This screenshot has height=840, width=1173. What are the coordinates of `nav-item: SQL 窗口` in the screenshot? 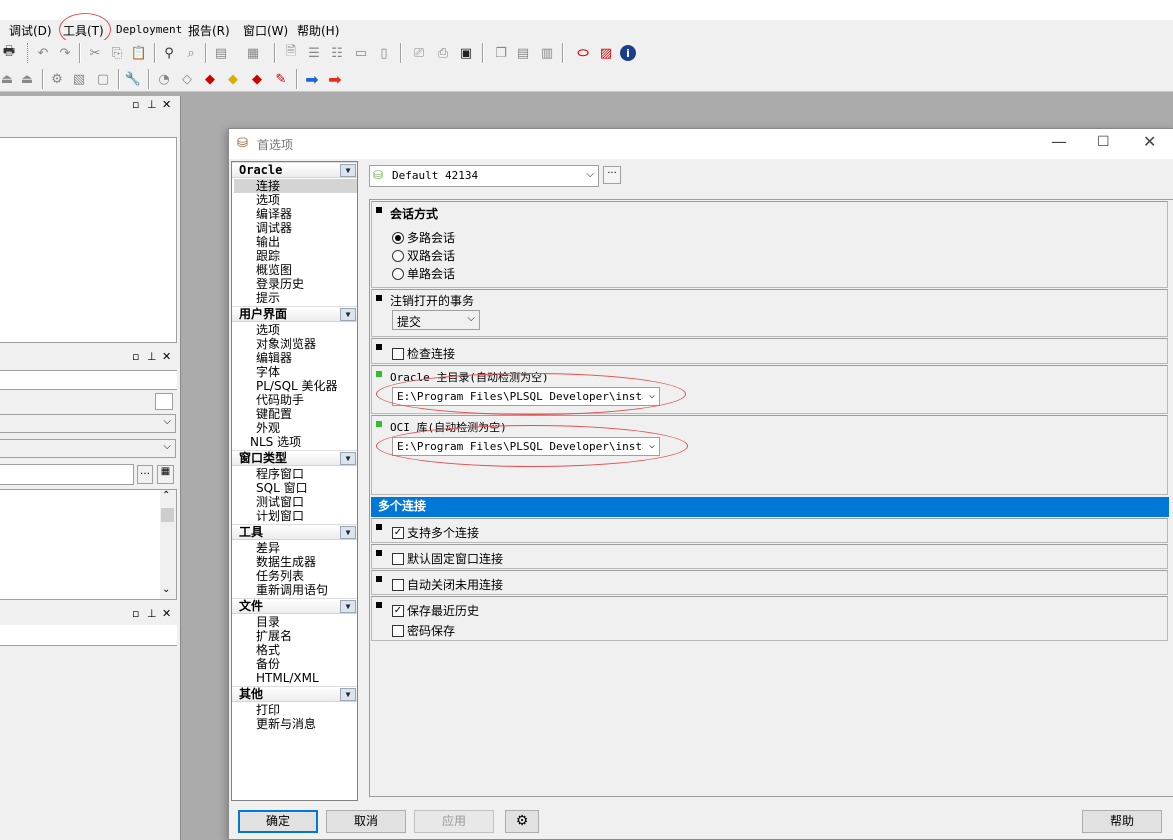 It's located at (282, 488).